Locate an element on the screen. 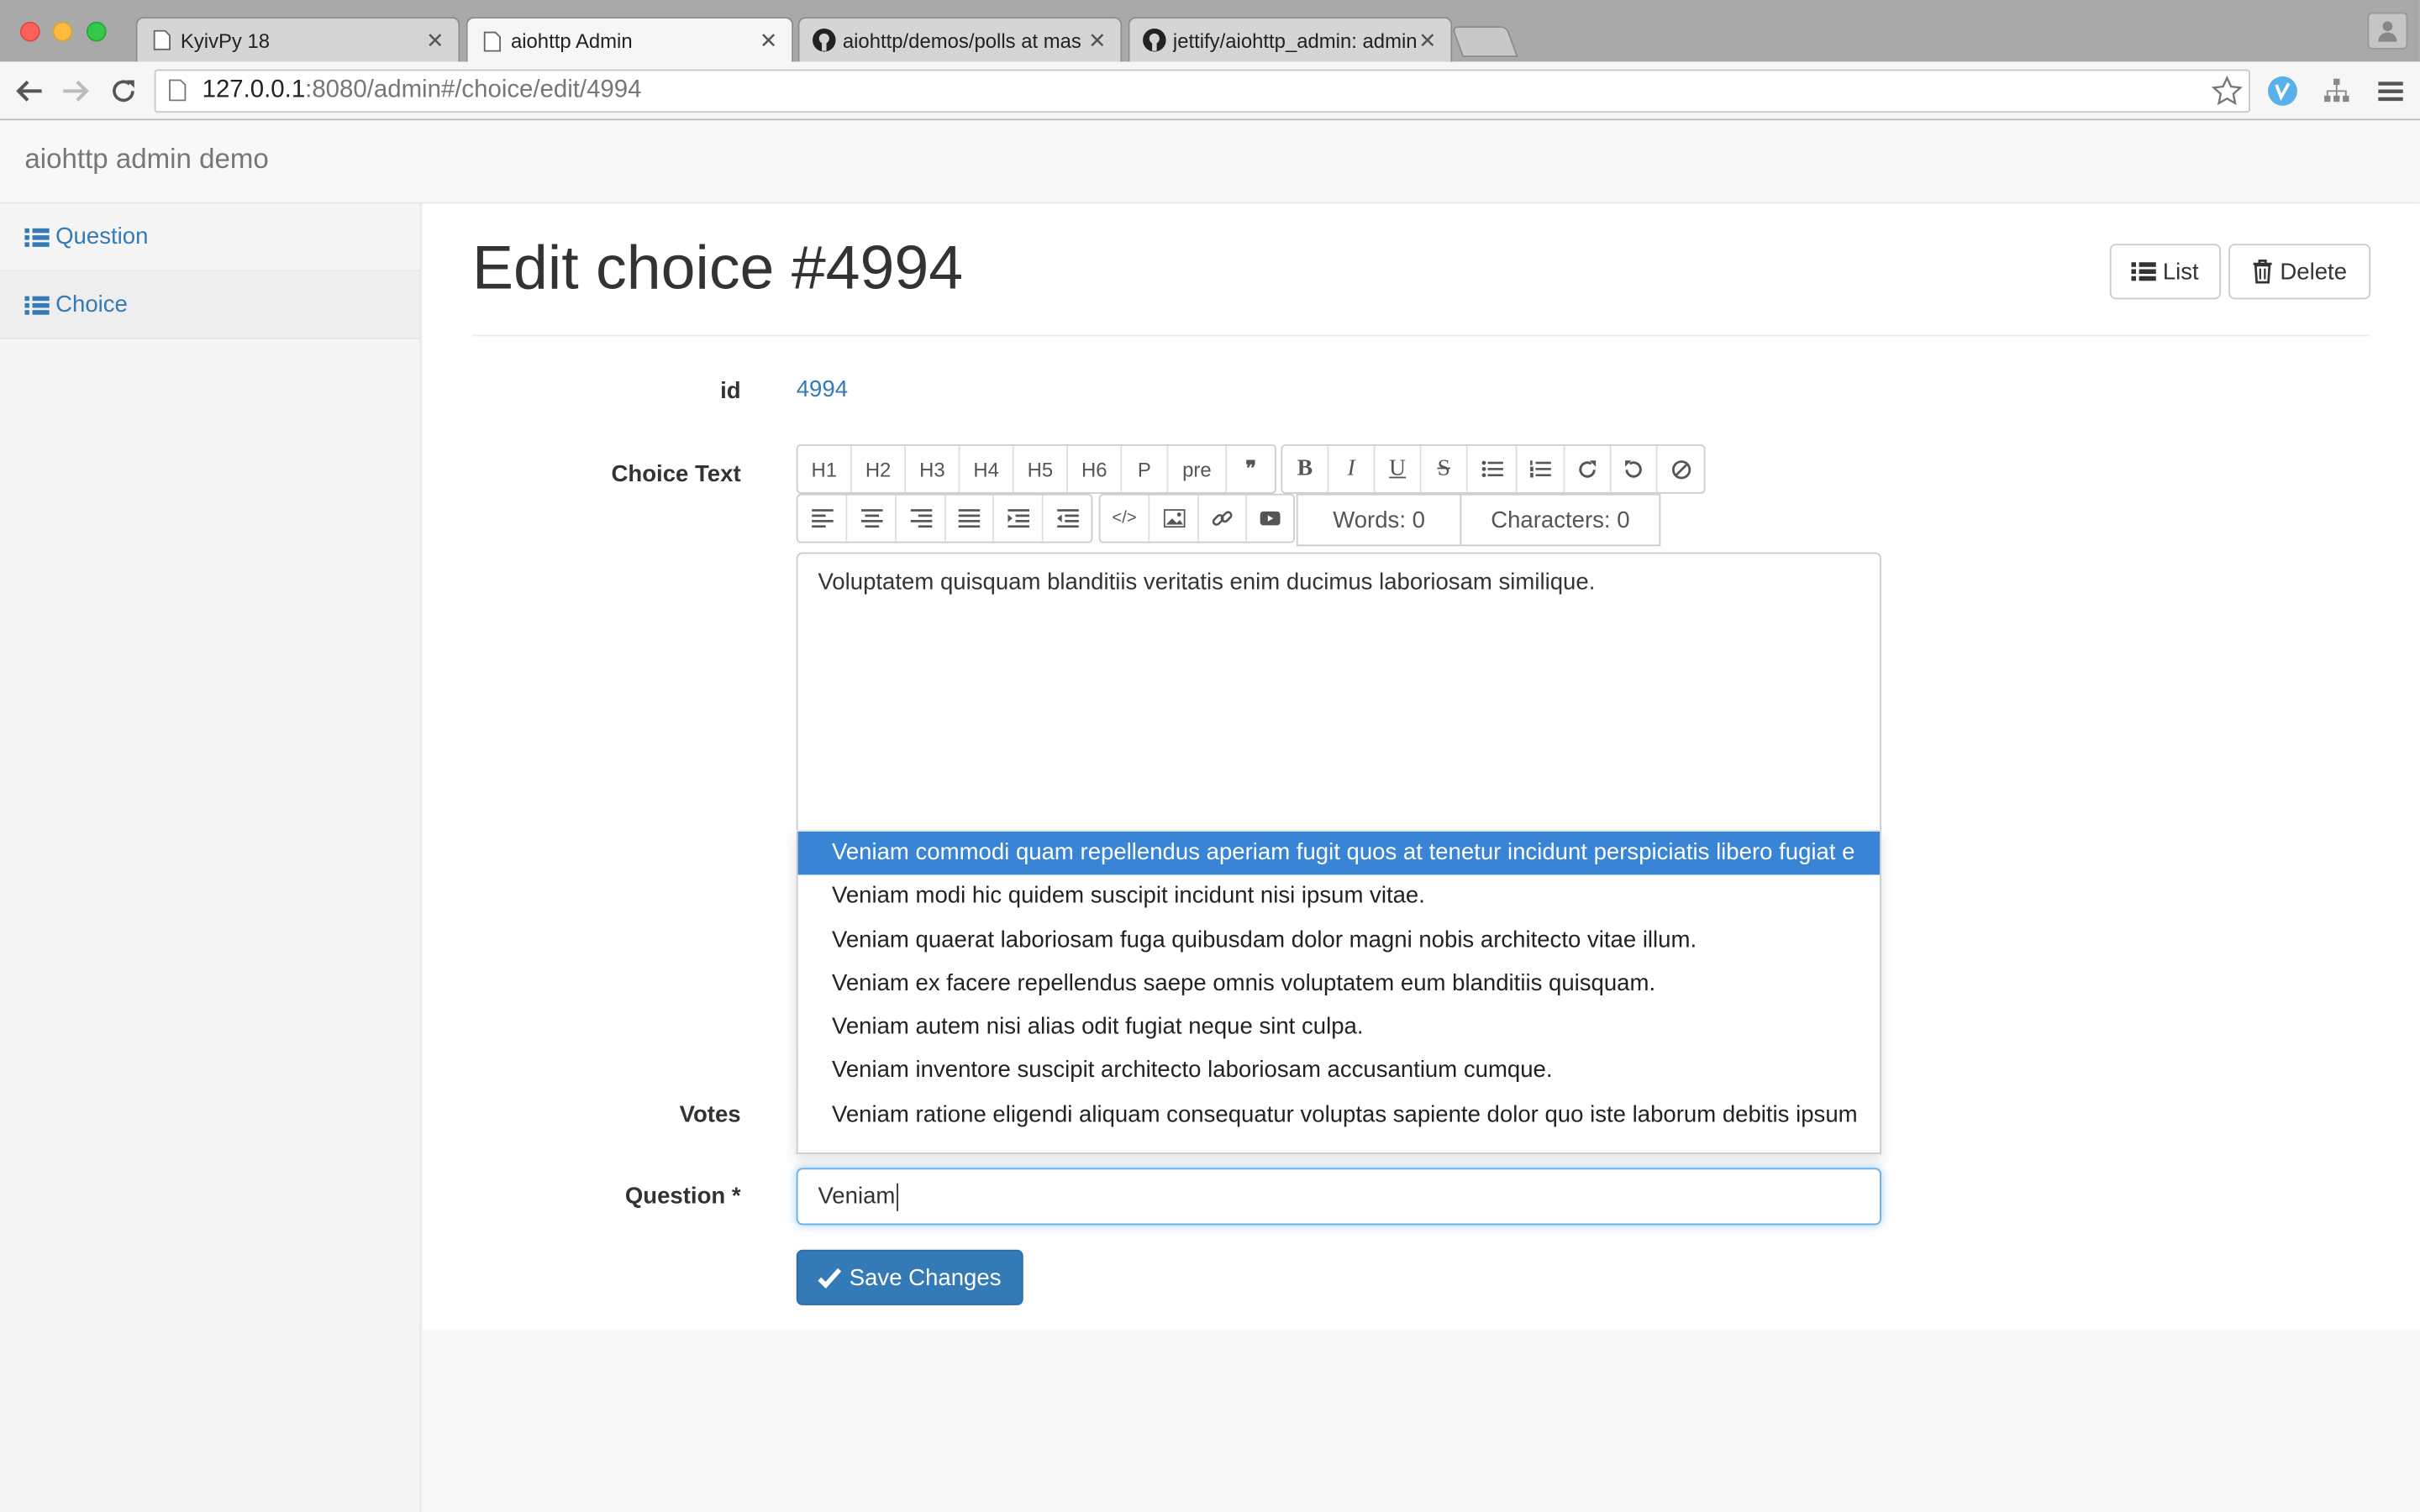  back-icon is located at coordinates (29, 91).